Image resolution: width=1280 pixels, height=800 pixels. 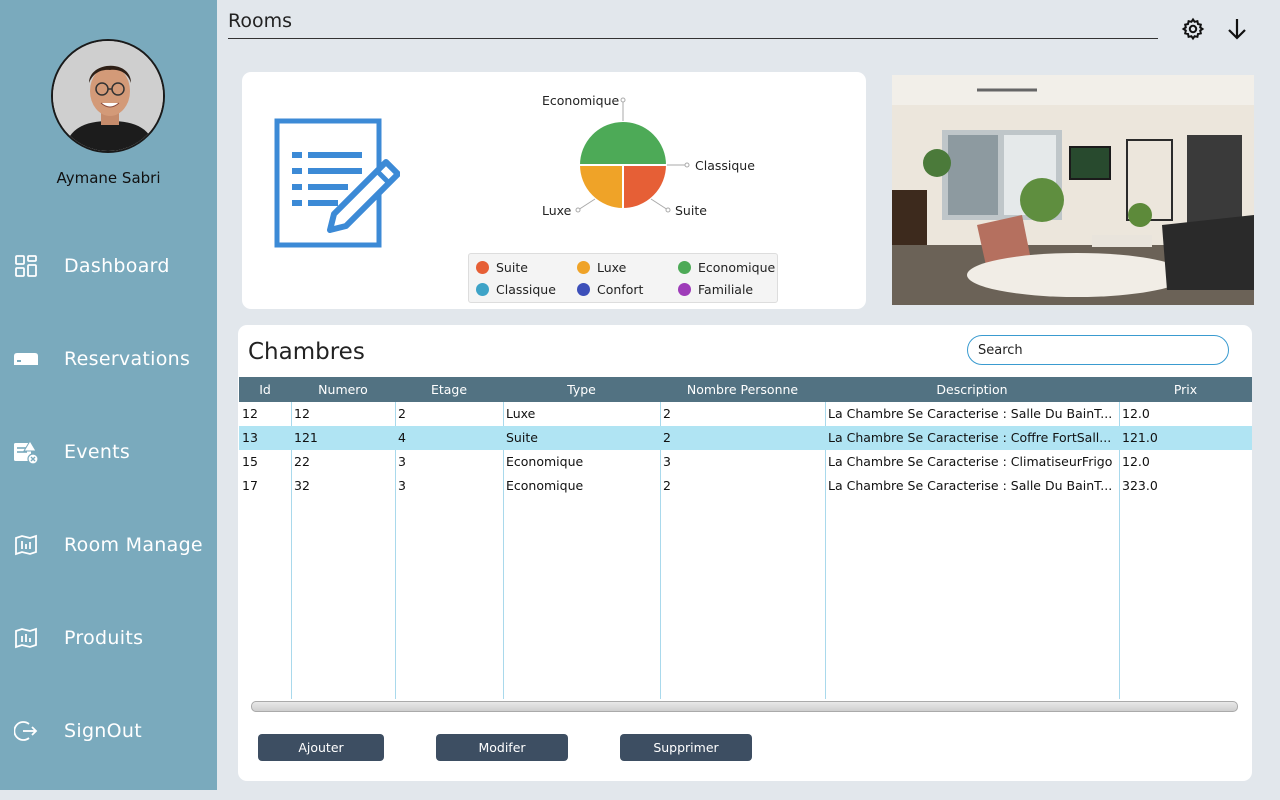 What do you see at coordinates (667, 461) in the screenshot?
I see `cell-nombre-personne: 3` at bounding box center [667, 461].